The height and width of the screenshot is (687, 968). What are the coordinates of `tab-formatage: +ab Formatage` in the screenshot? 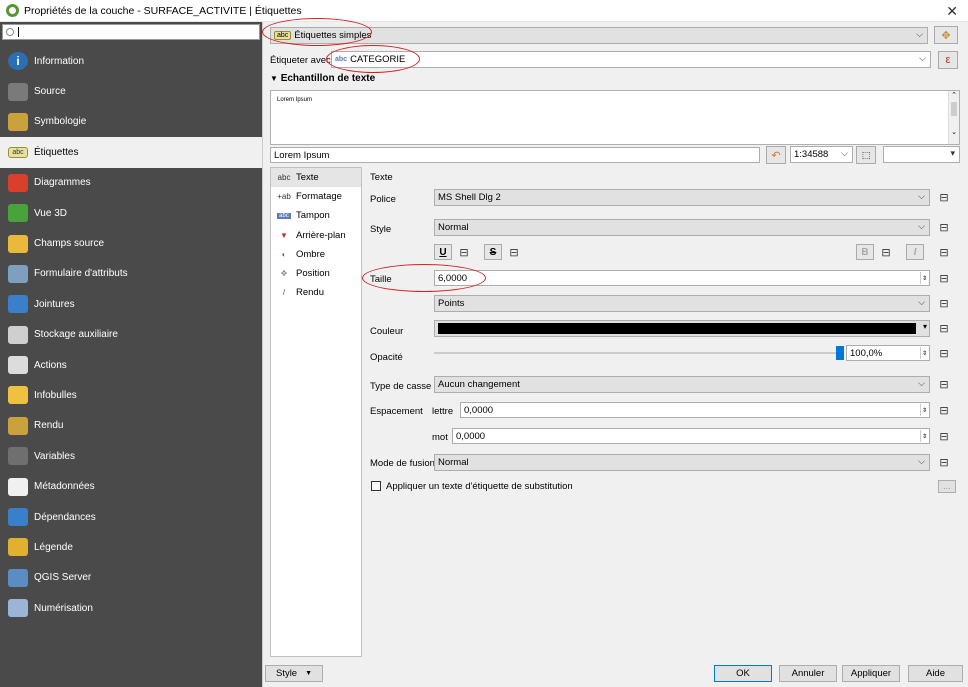 It's located at (316, 196).